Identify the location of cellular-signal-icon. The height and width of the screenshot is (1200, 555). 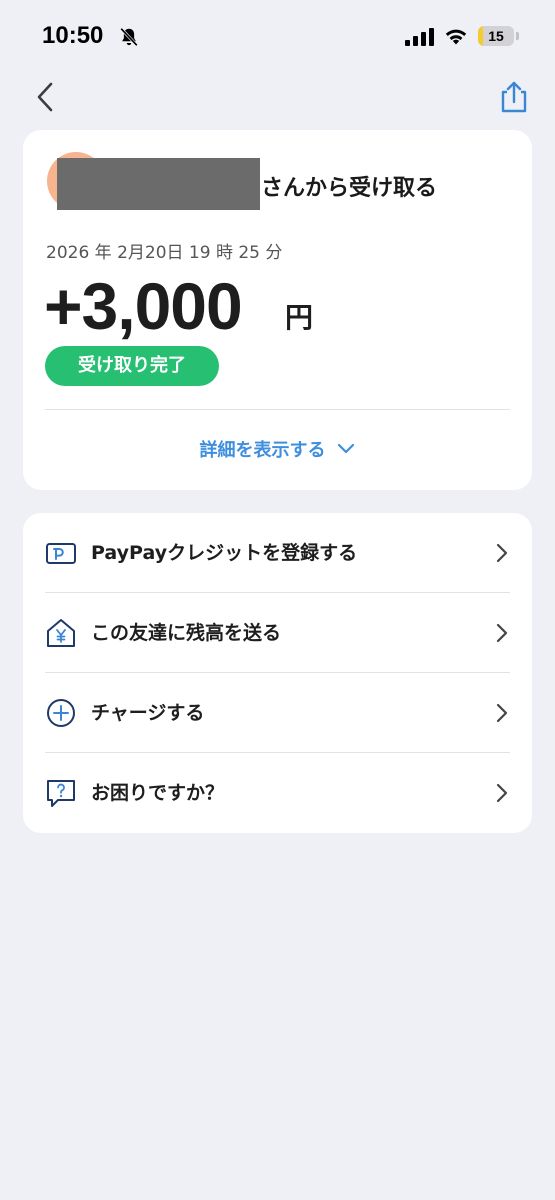
(419, 37).